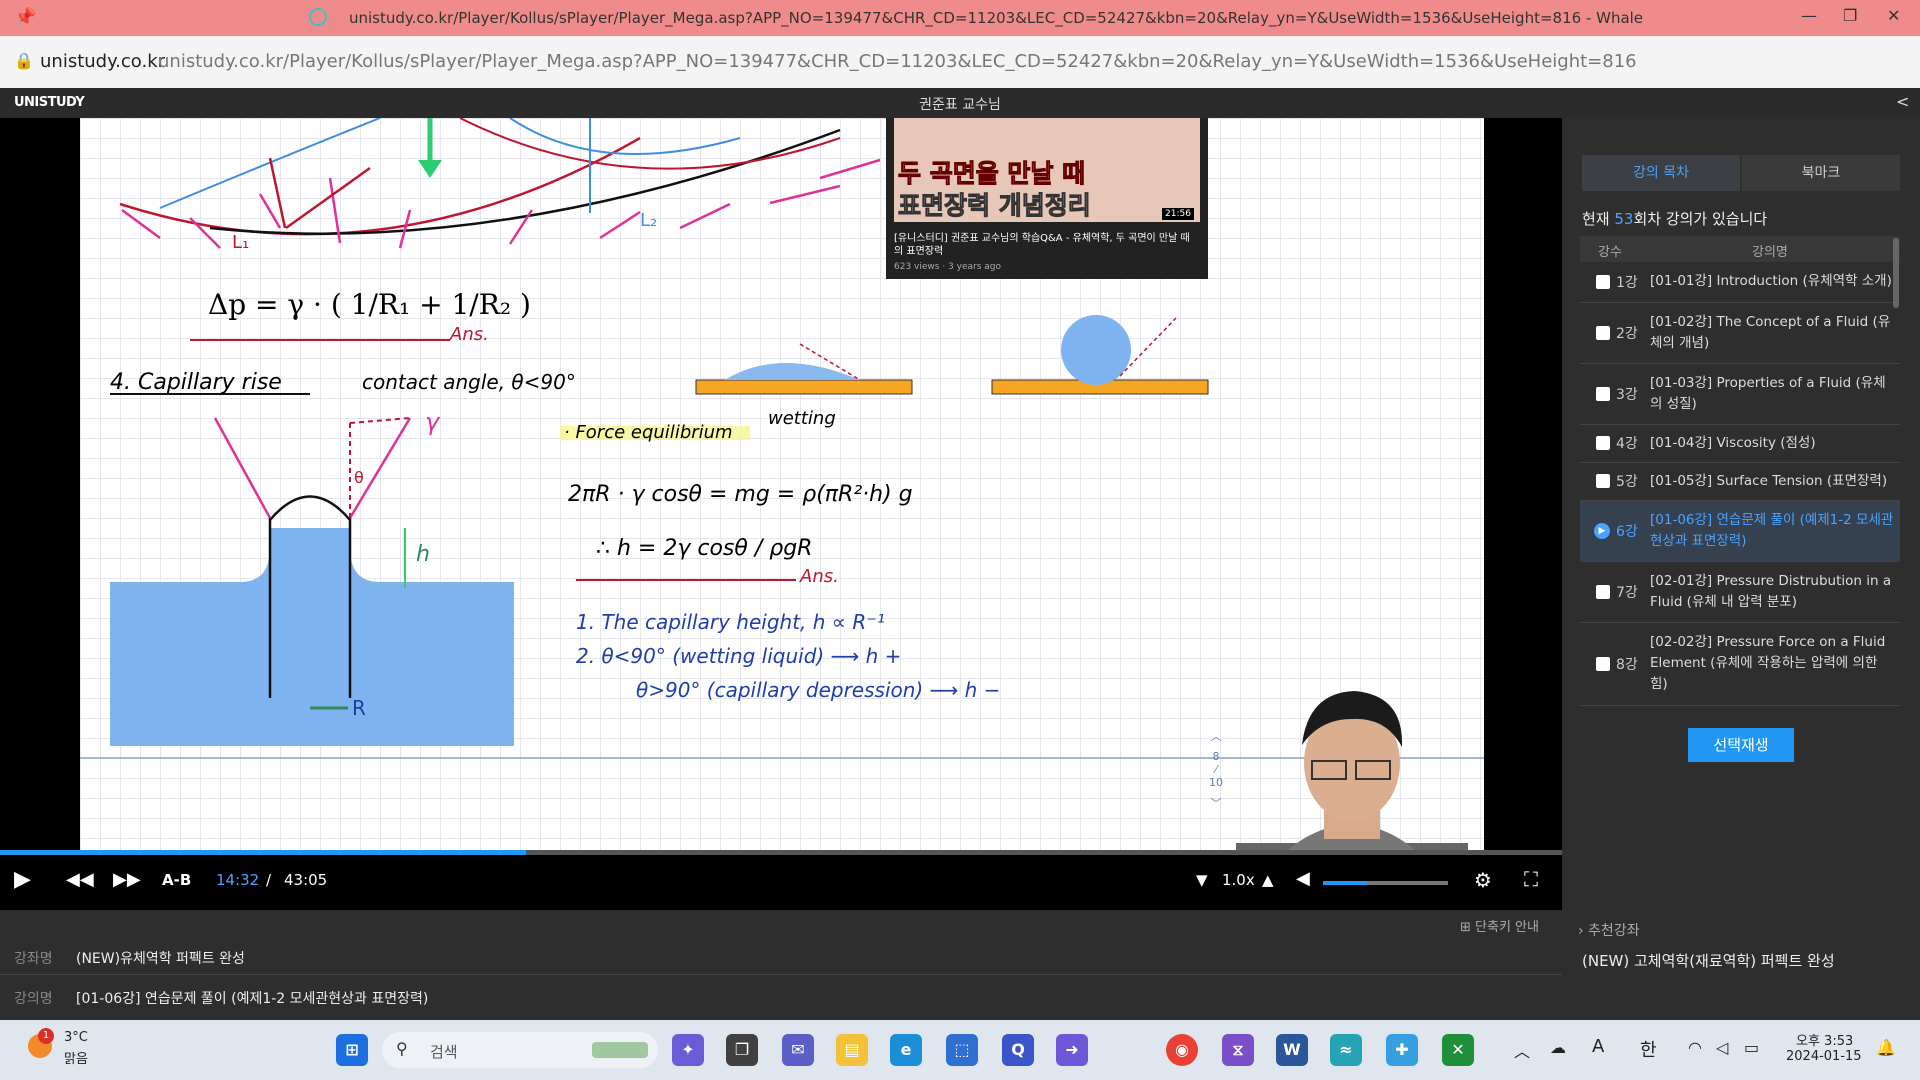 This screenshot has width=1920, height=1080. I want to click on lecture-title: [01-02강] The Concept of a Fluid (유체의 개념), so click(1772, 333).